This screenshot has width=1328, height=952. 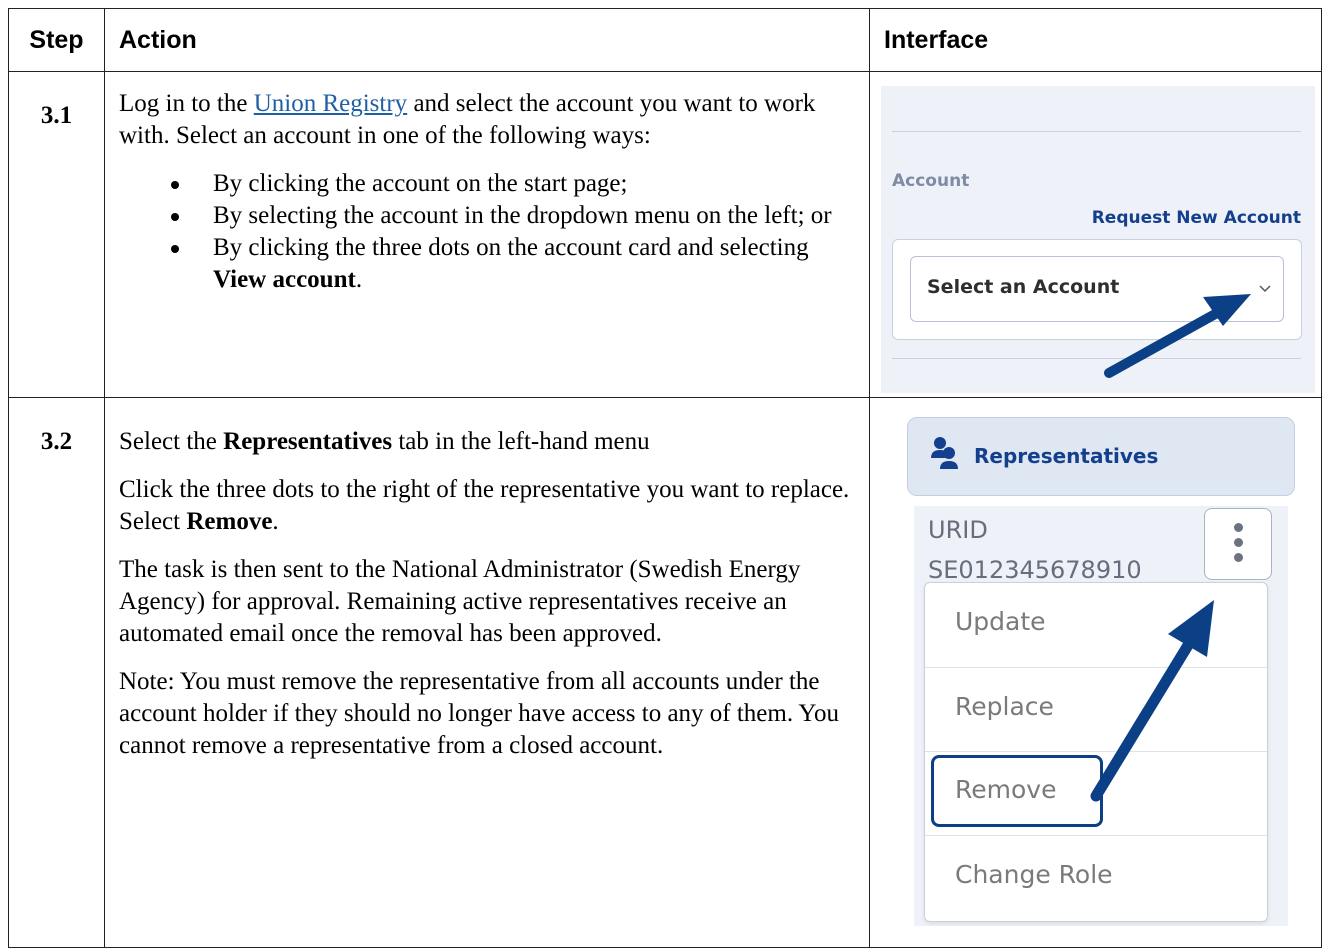 What do you see at coordinates (487, 40) in the screenshot?
I see `action-header: Action` at bounding box center [487, 40].